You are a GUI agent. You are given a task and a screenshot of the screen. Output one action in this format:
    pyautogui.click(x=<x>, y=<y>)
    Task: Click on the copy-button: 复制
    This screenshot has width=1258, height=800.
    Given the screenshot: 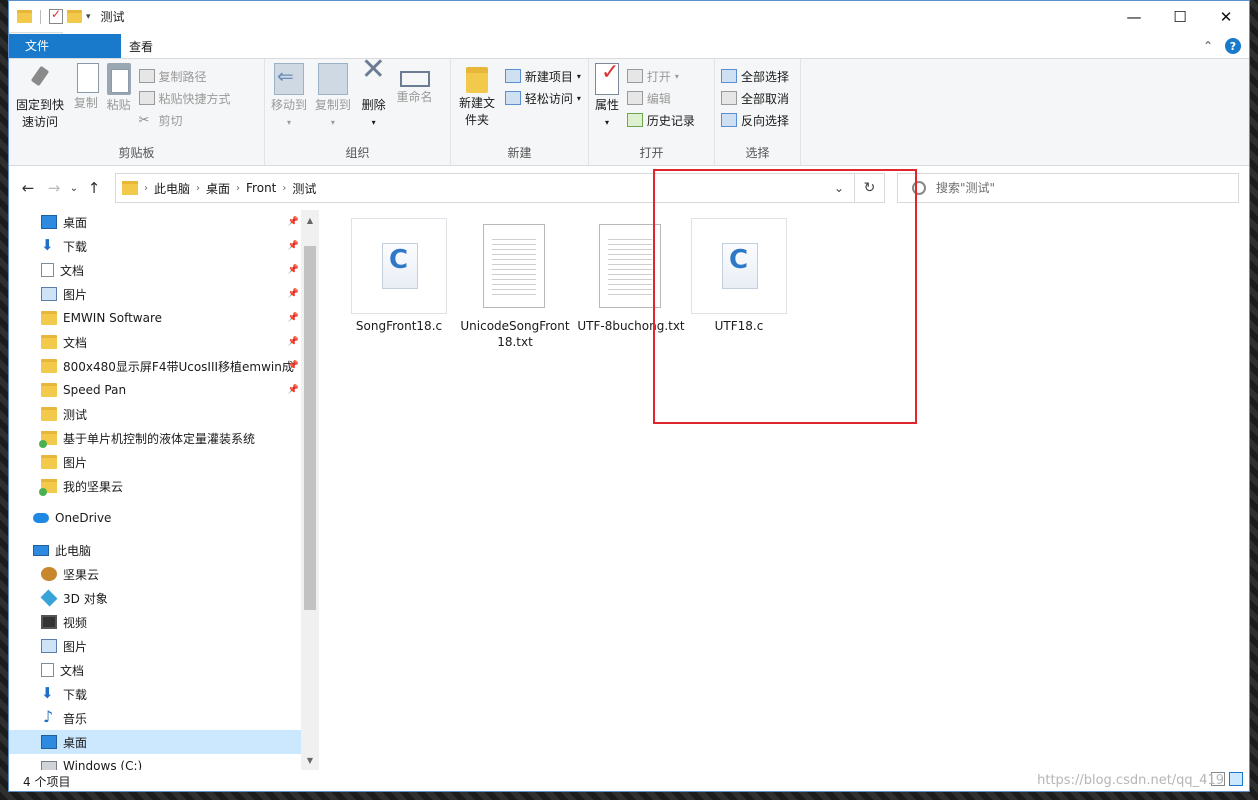 What is the action you would take?
    pyautogui.click(x=86, y=87)
    